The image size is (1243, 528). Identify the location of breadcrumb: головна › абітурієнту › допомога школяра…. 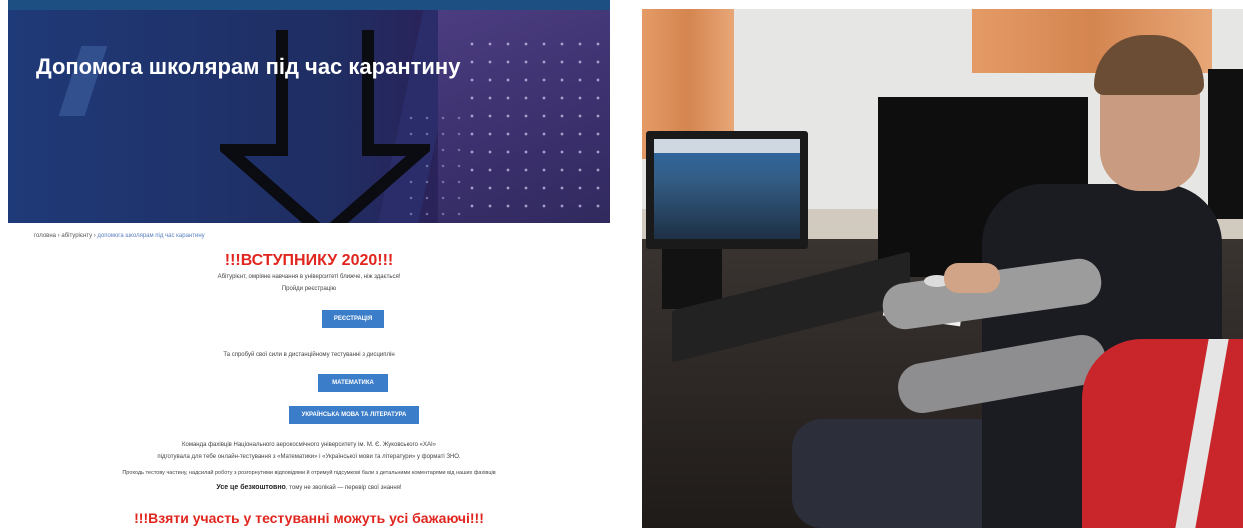
(119, 236).